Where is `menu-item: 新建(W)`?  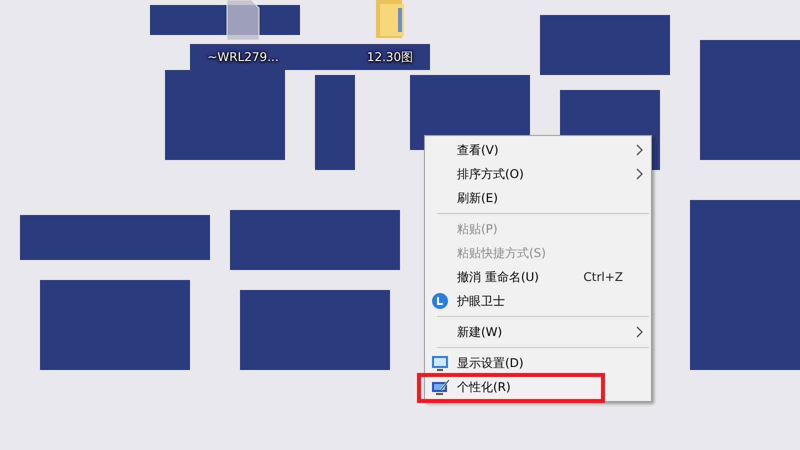
menu-item: 新建(W) is located at coordinates (479, 332).